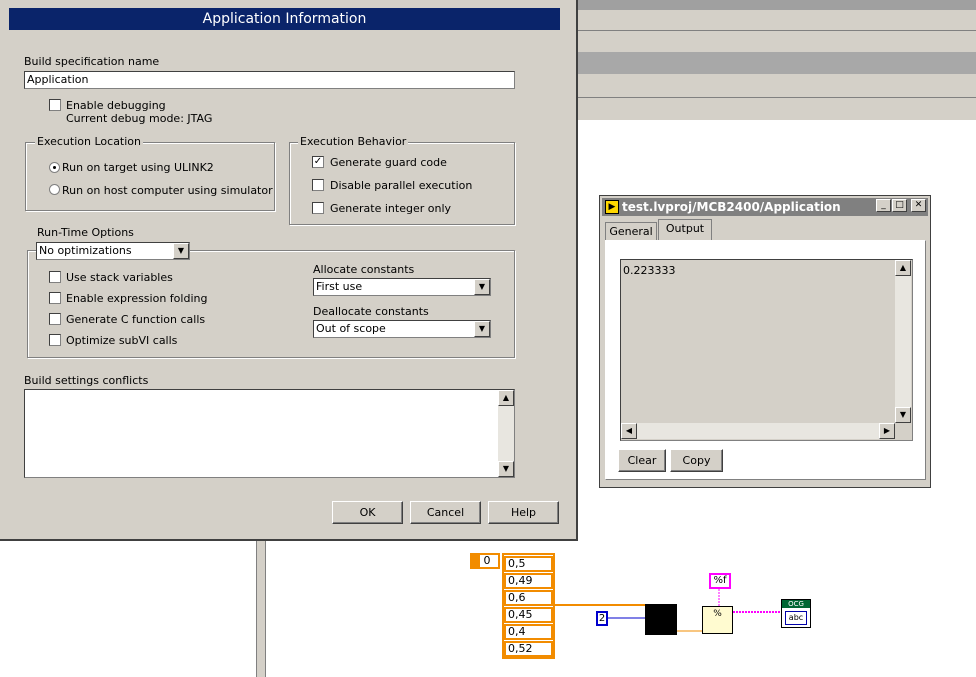  I want to click on subvi-node, so click(661, 619).